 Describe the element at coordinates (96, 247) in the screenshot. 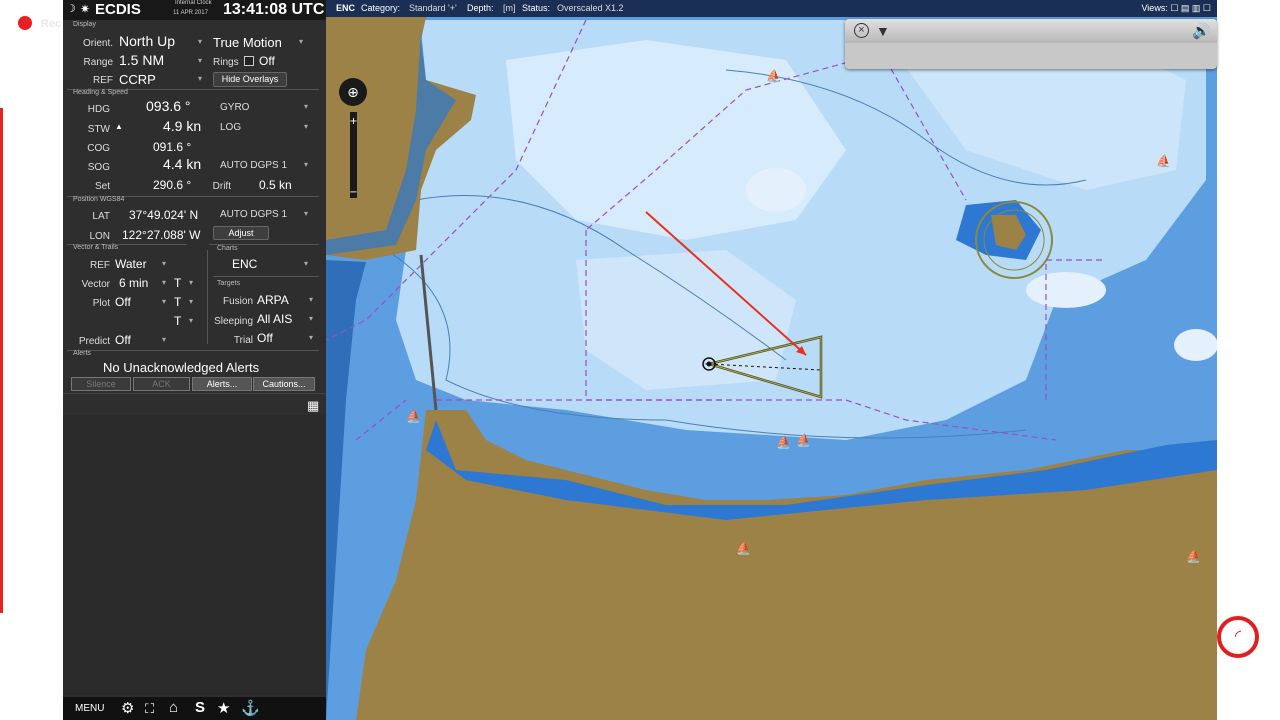

I see `vector-trails-section-title: Vector & Trails` at that location.